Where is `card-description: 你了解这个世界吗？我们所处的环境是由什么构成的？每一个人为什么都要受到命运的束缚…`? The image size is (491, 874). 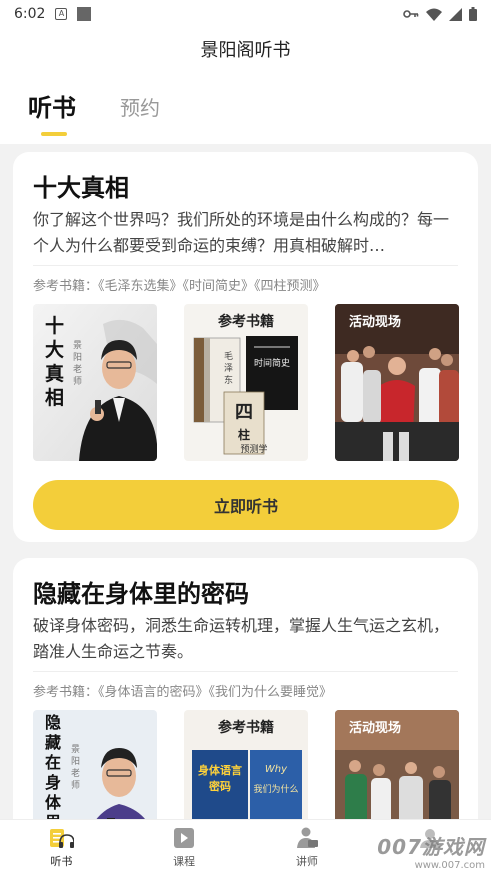
card-description: 你了解这个世界吗？我们所处的环境是由什么构成的？每一个人为什么都要受到命运的束缚… is located at coordinates (241, 232).